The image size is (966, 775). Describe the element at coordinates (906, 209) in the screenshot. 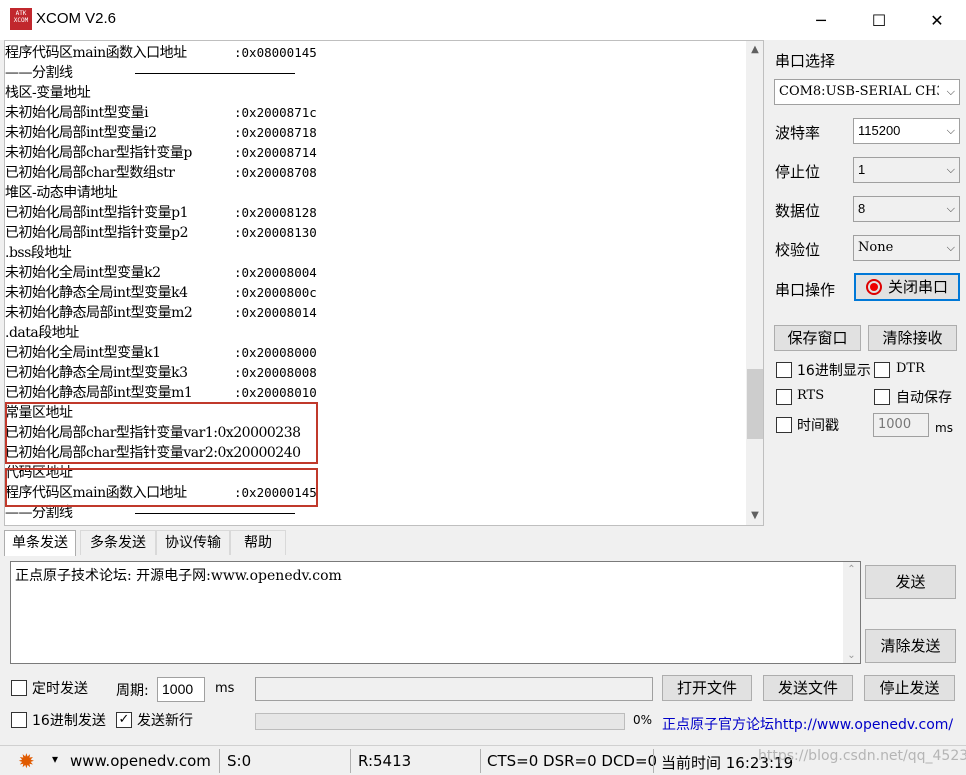

I see `databits-select: 8 ⌵` at that location.